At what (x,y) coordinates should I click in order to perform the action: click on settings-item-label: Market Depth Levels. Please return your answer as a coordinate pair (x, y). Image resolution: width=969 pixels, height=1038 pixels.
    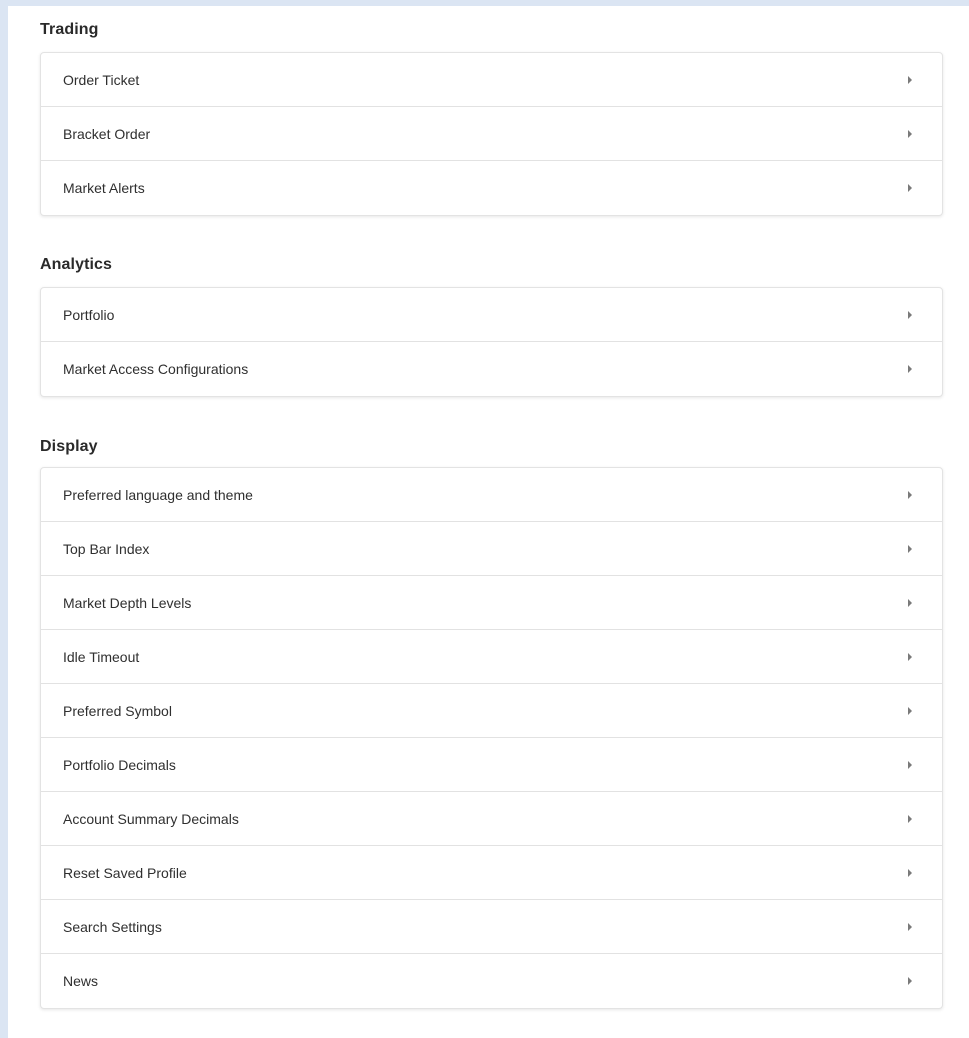
    Looking at the image, I should click on (127, 602).